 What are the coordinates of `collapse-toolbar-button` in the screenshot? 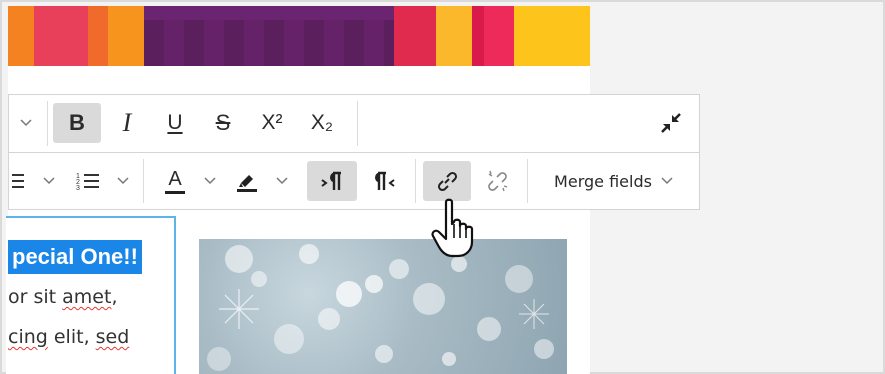 It's located at (671, 123).